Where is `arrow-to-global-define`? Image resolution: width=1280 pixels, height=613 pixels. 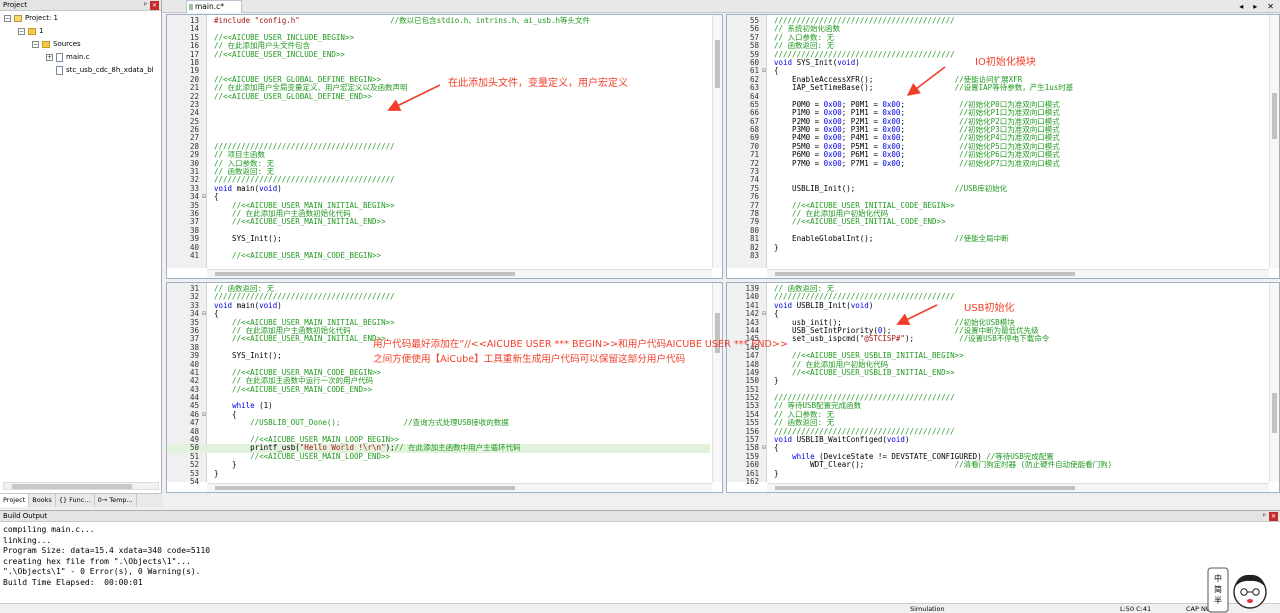
arrow-to-global-define is located at coordinates (414, 97).